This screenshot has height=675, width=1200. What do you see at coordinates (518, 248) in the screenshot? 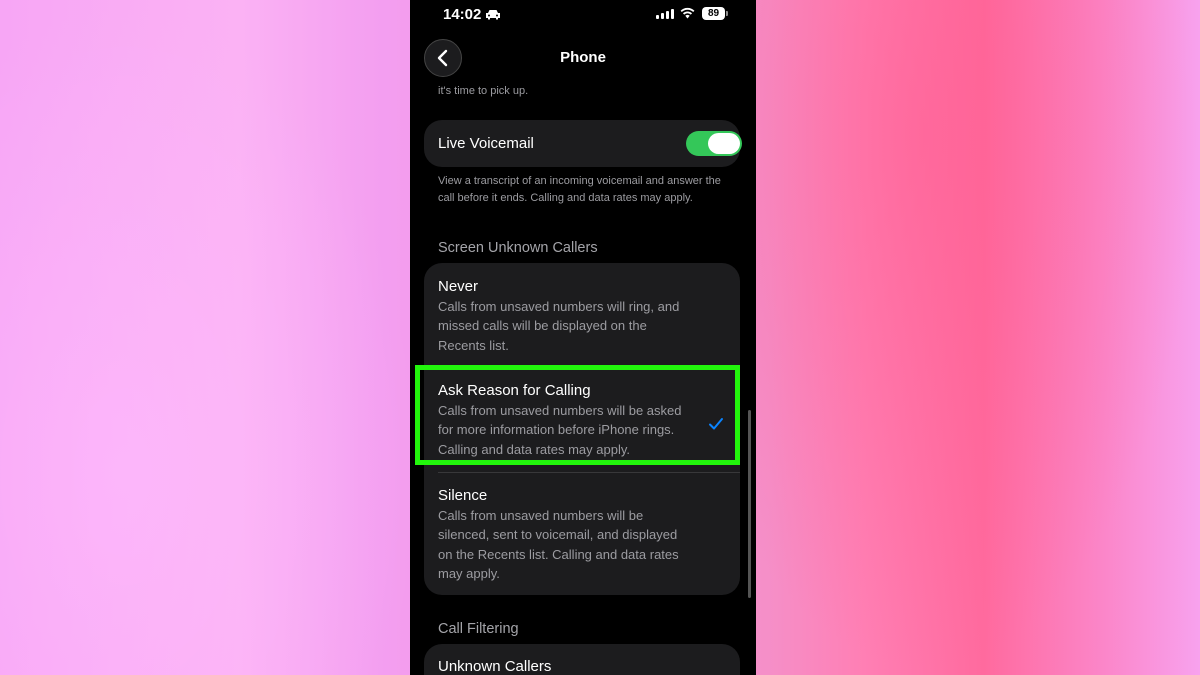
I see `screen-unknown-callers-header: Screen Unknown Callers` at bounding box center [518, 248].